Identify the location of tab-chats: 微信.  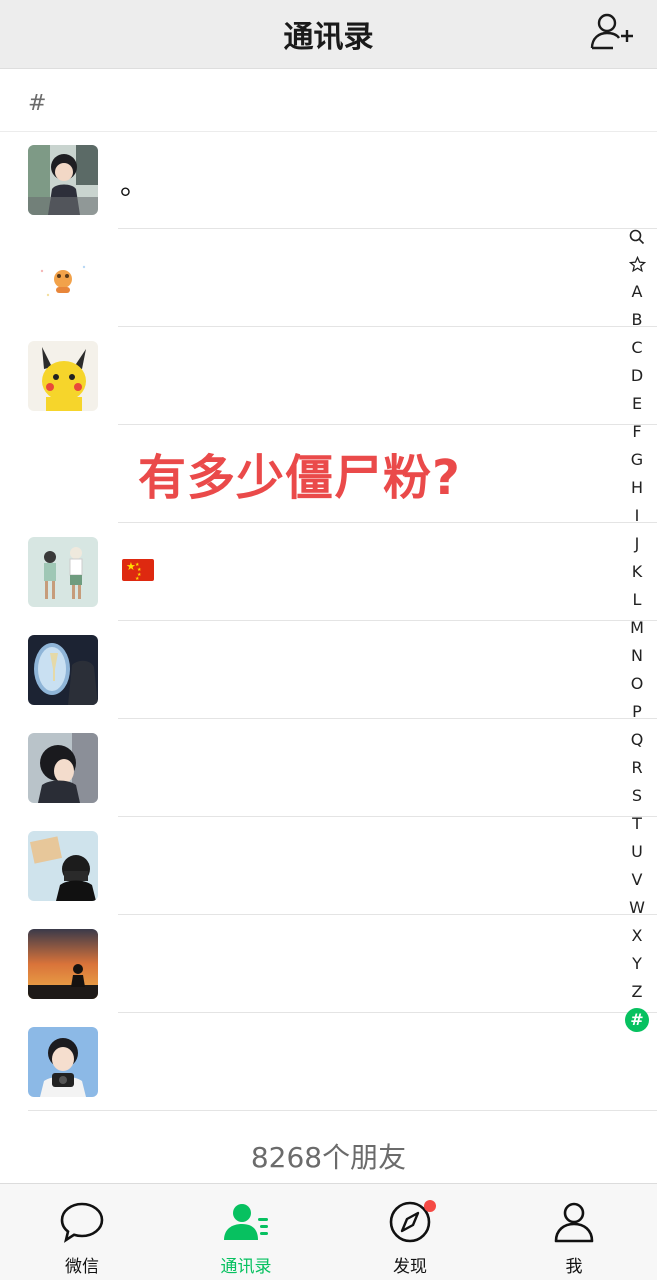
(82, 1232).